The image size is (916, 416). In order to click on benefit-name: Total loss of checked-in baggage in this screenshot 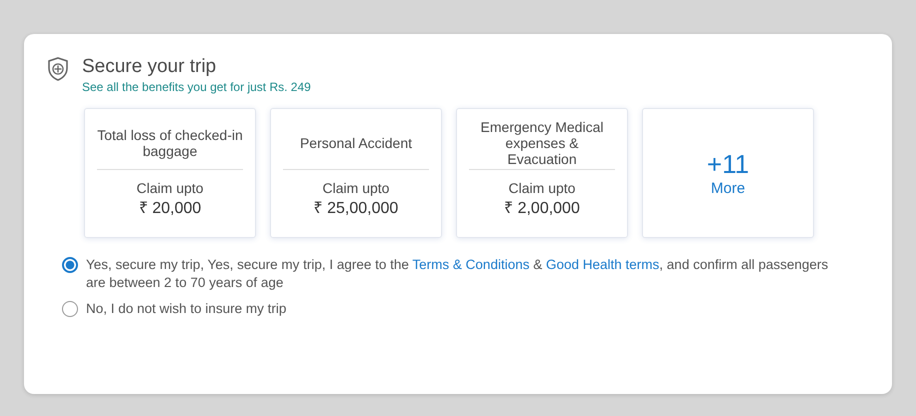, I will do `click(170, 143)`.